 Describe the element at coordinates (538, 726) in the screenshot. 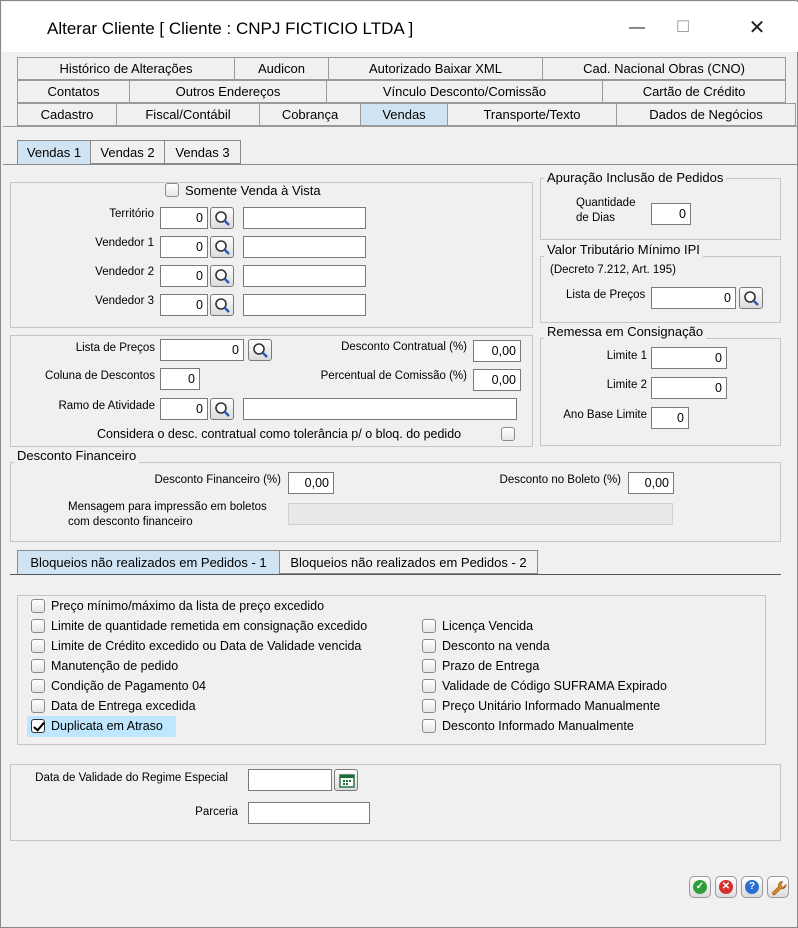

I see `bloq-desconto-manual-label: Desconto Informado Manualmente` at that location.